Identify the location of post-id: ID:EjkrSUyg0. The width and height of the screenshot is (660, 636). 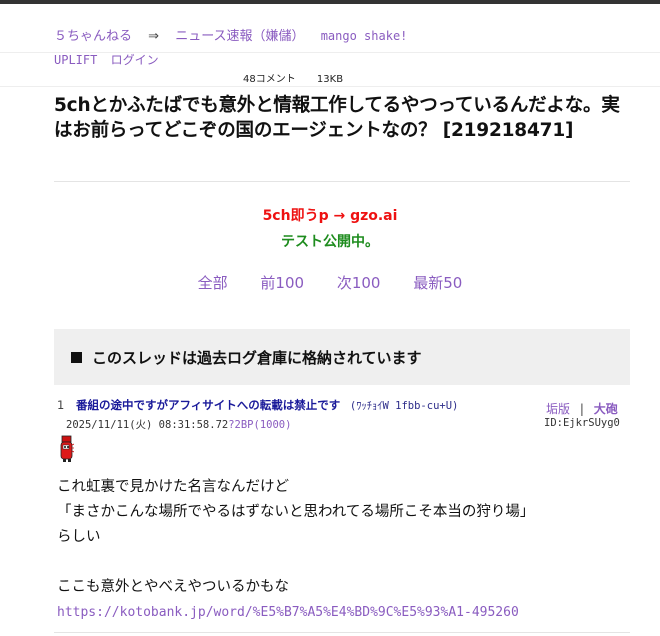
(582, 423).